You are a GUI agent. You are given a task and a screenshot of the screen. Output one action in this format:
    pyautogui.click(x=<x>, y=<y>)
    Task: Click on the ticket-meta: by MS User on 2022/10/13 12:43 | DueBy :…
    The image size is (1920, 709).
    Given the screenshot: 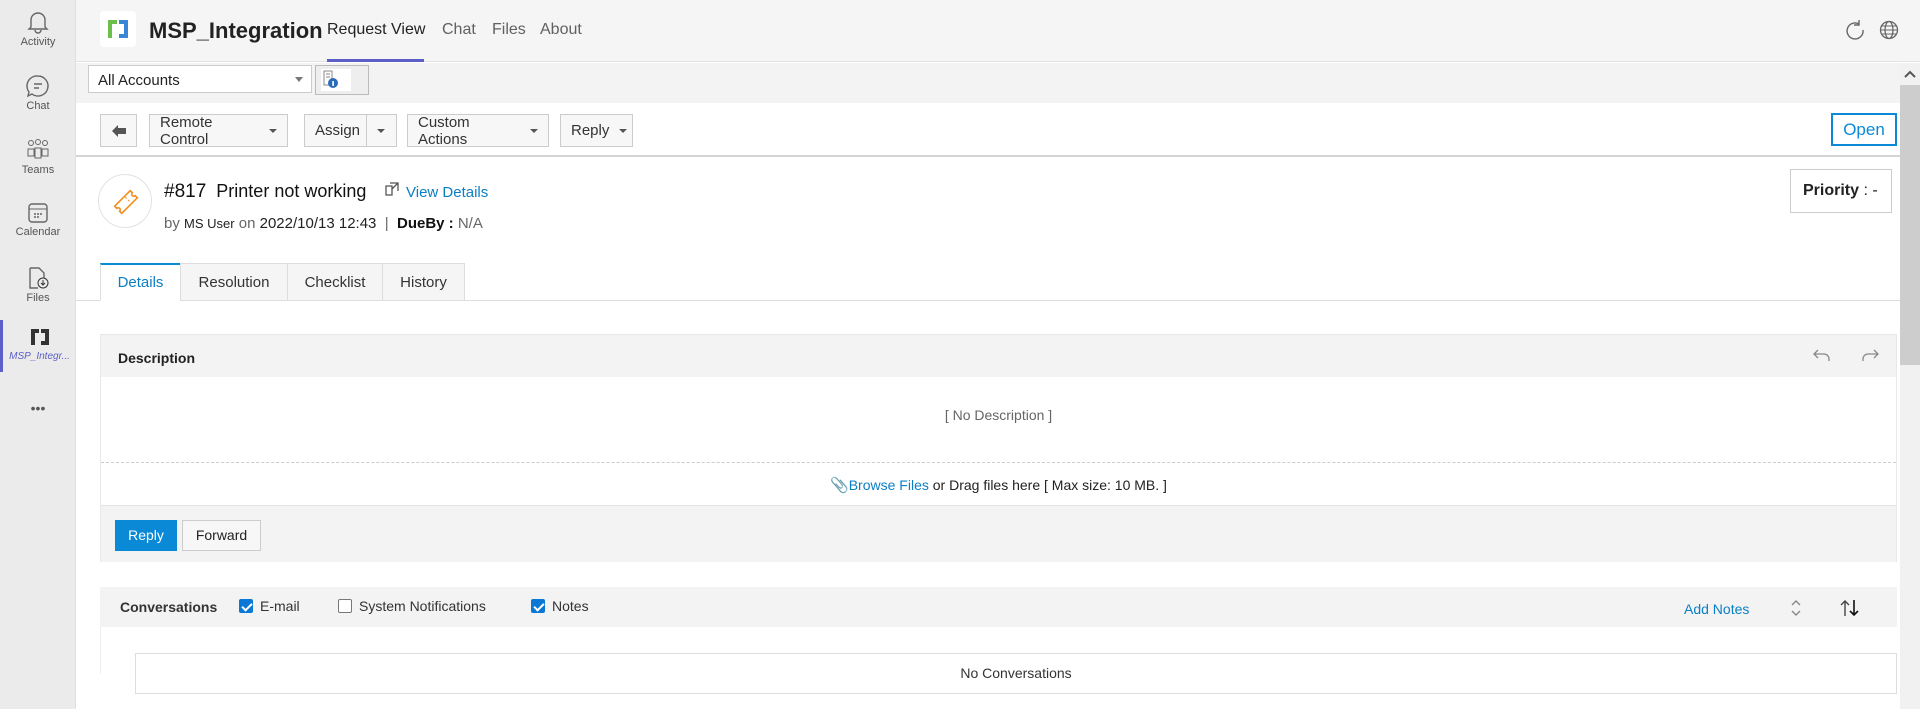 What is the action you would take?
    pyautogui.click(x=323, y=223)
    